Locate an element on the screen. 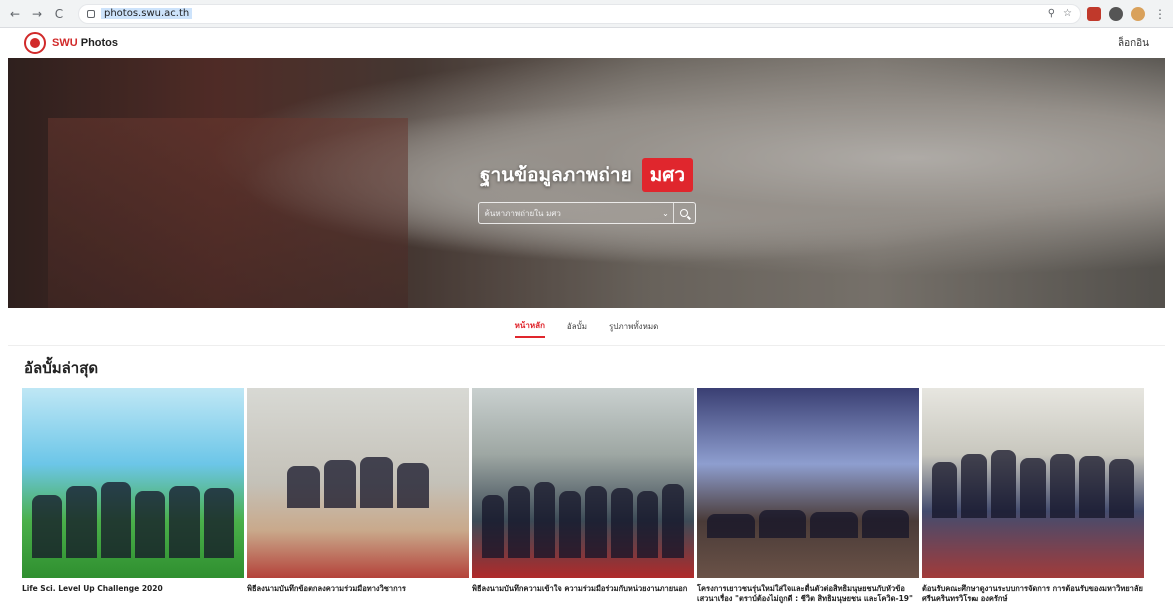  browser-toolbar: ← → C photos.swu.ac.th ⚲ ☆ ⋮ is located at coordinates (586, 14).